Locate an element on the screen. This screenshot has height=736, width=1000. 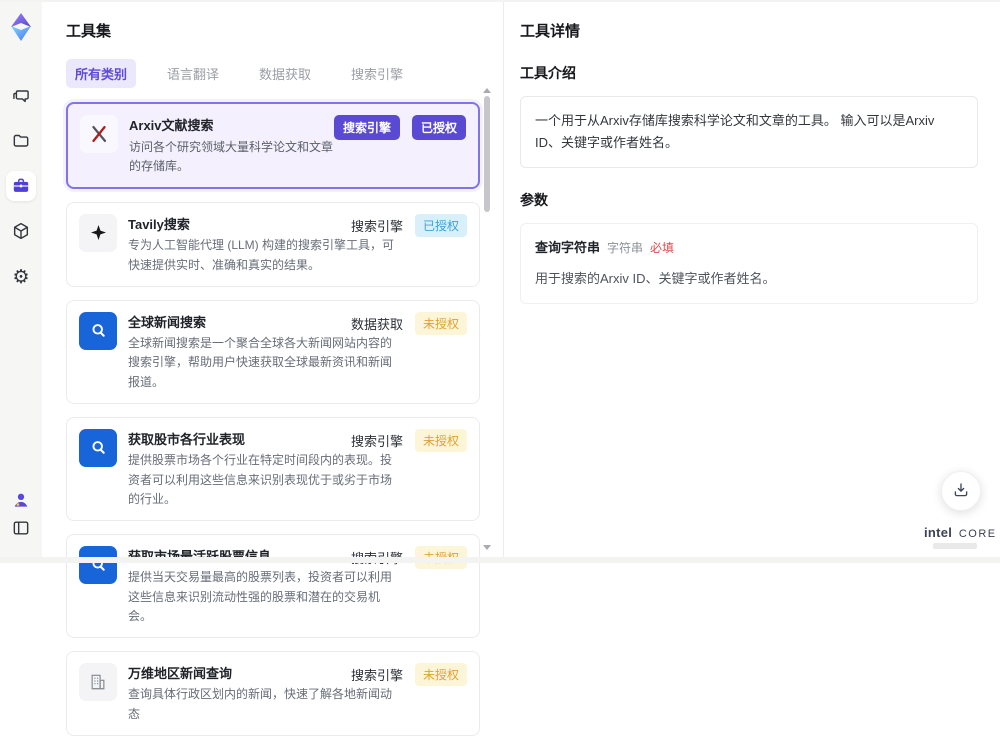
tab-3: 搜索引擎 is located at coordinates (377, 73).